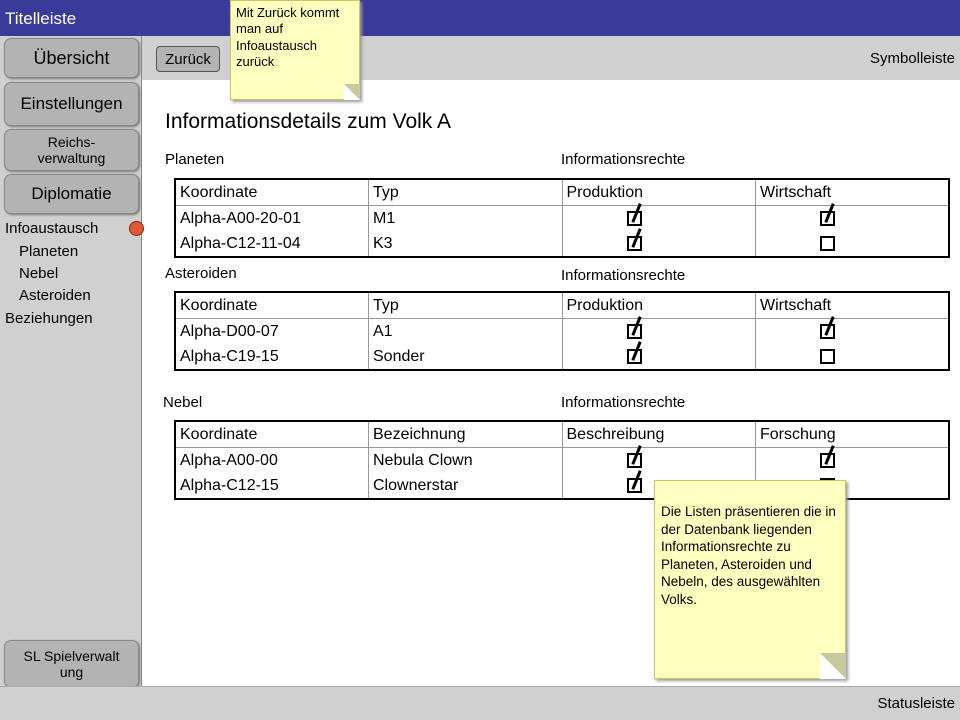  I want to click on nav-button-overview-label: Übersicht, so click(71, 57).